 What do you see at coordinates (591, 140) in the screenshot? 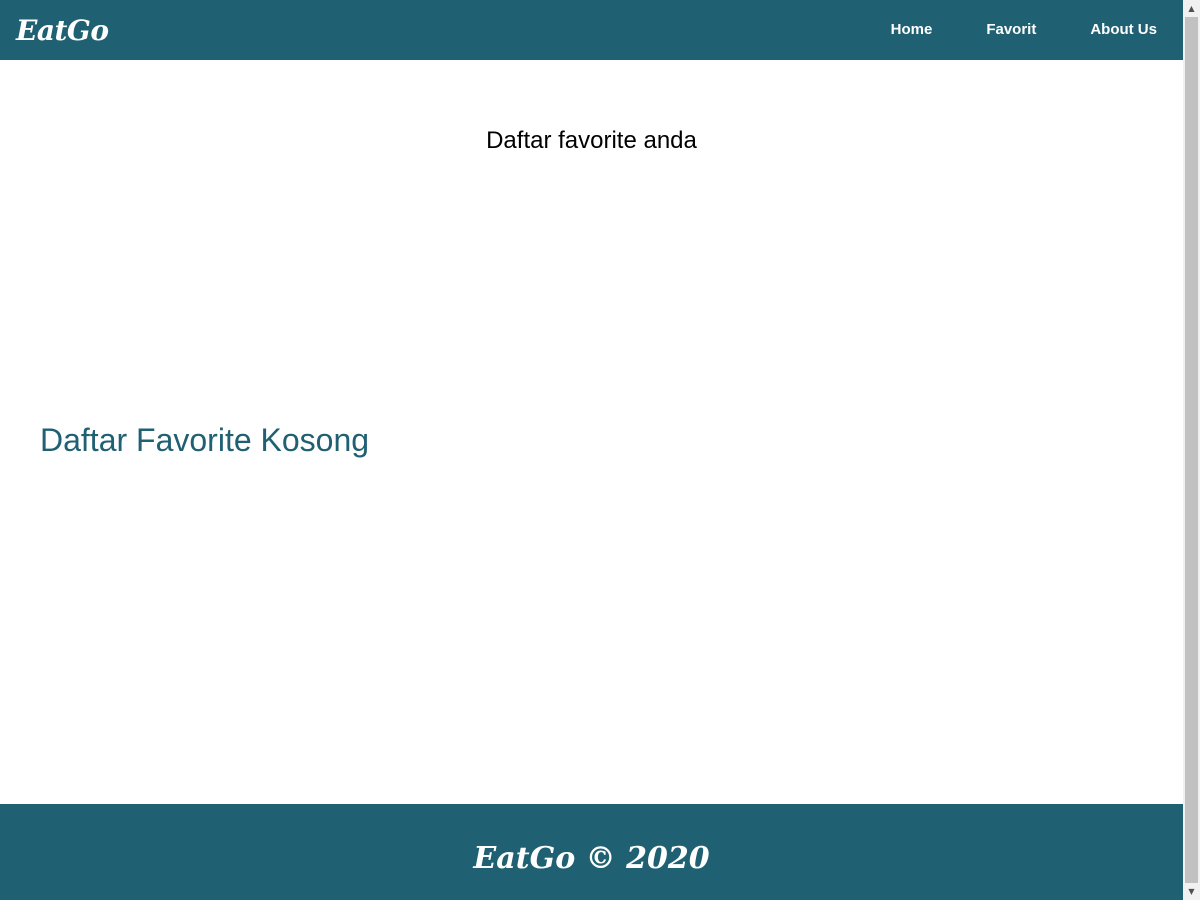
I see `page-title: Daftar favorite anda` at bounding box center [591, 140].